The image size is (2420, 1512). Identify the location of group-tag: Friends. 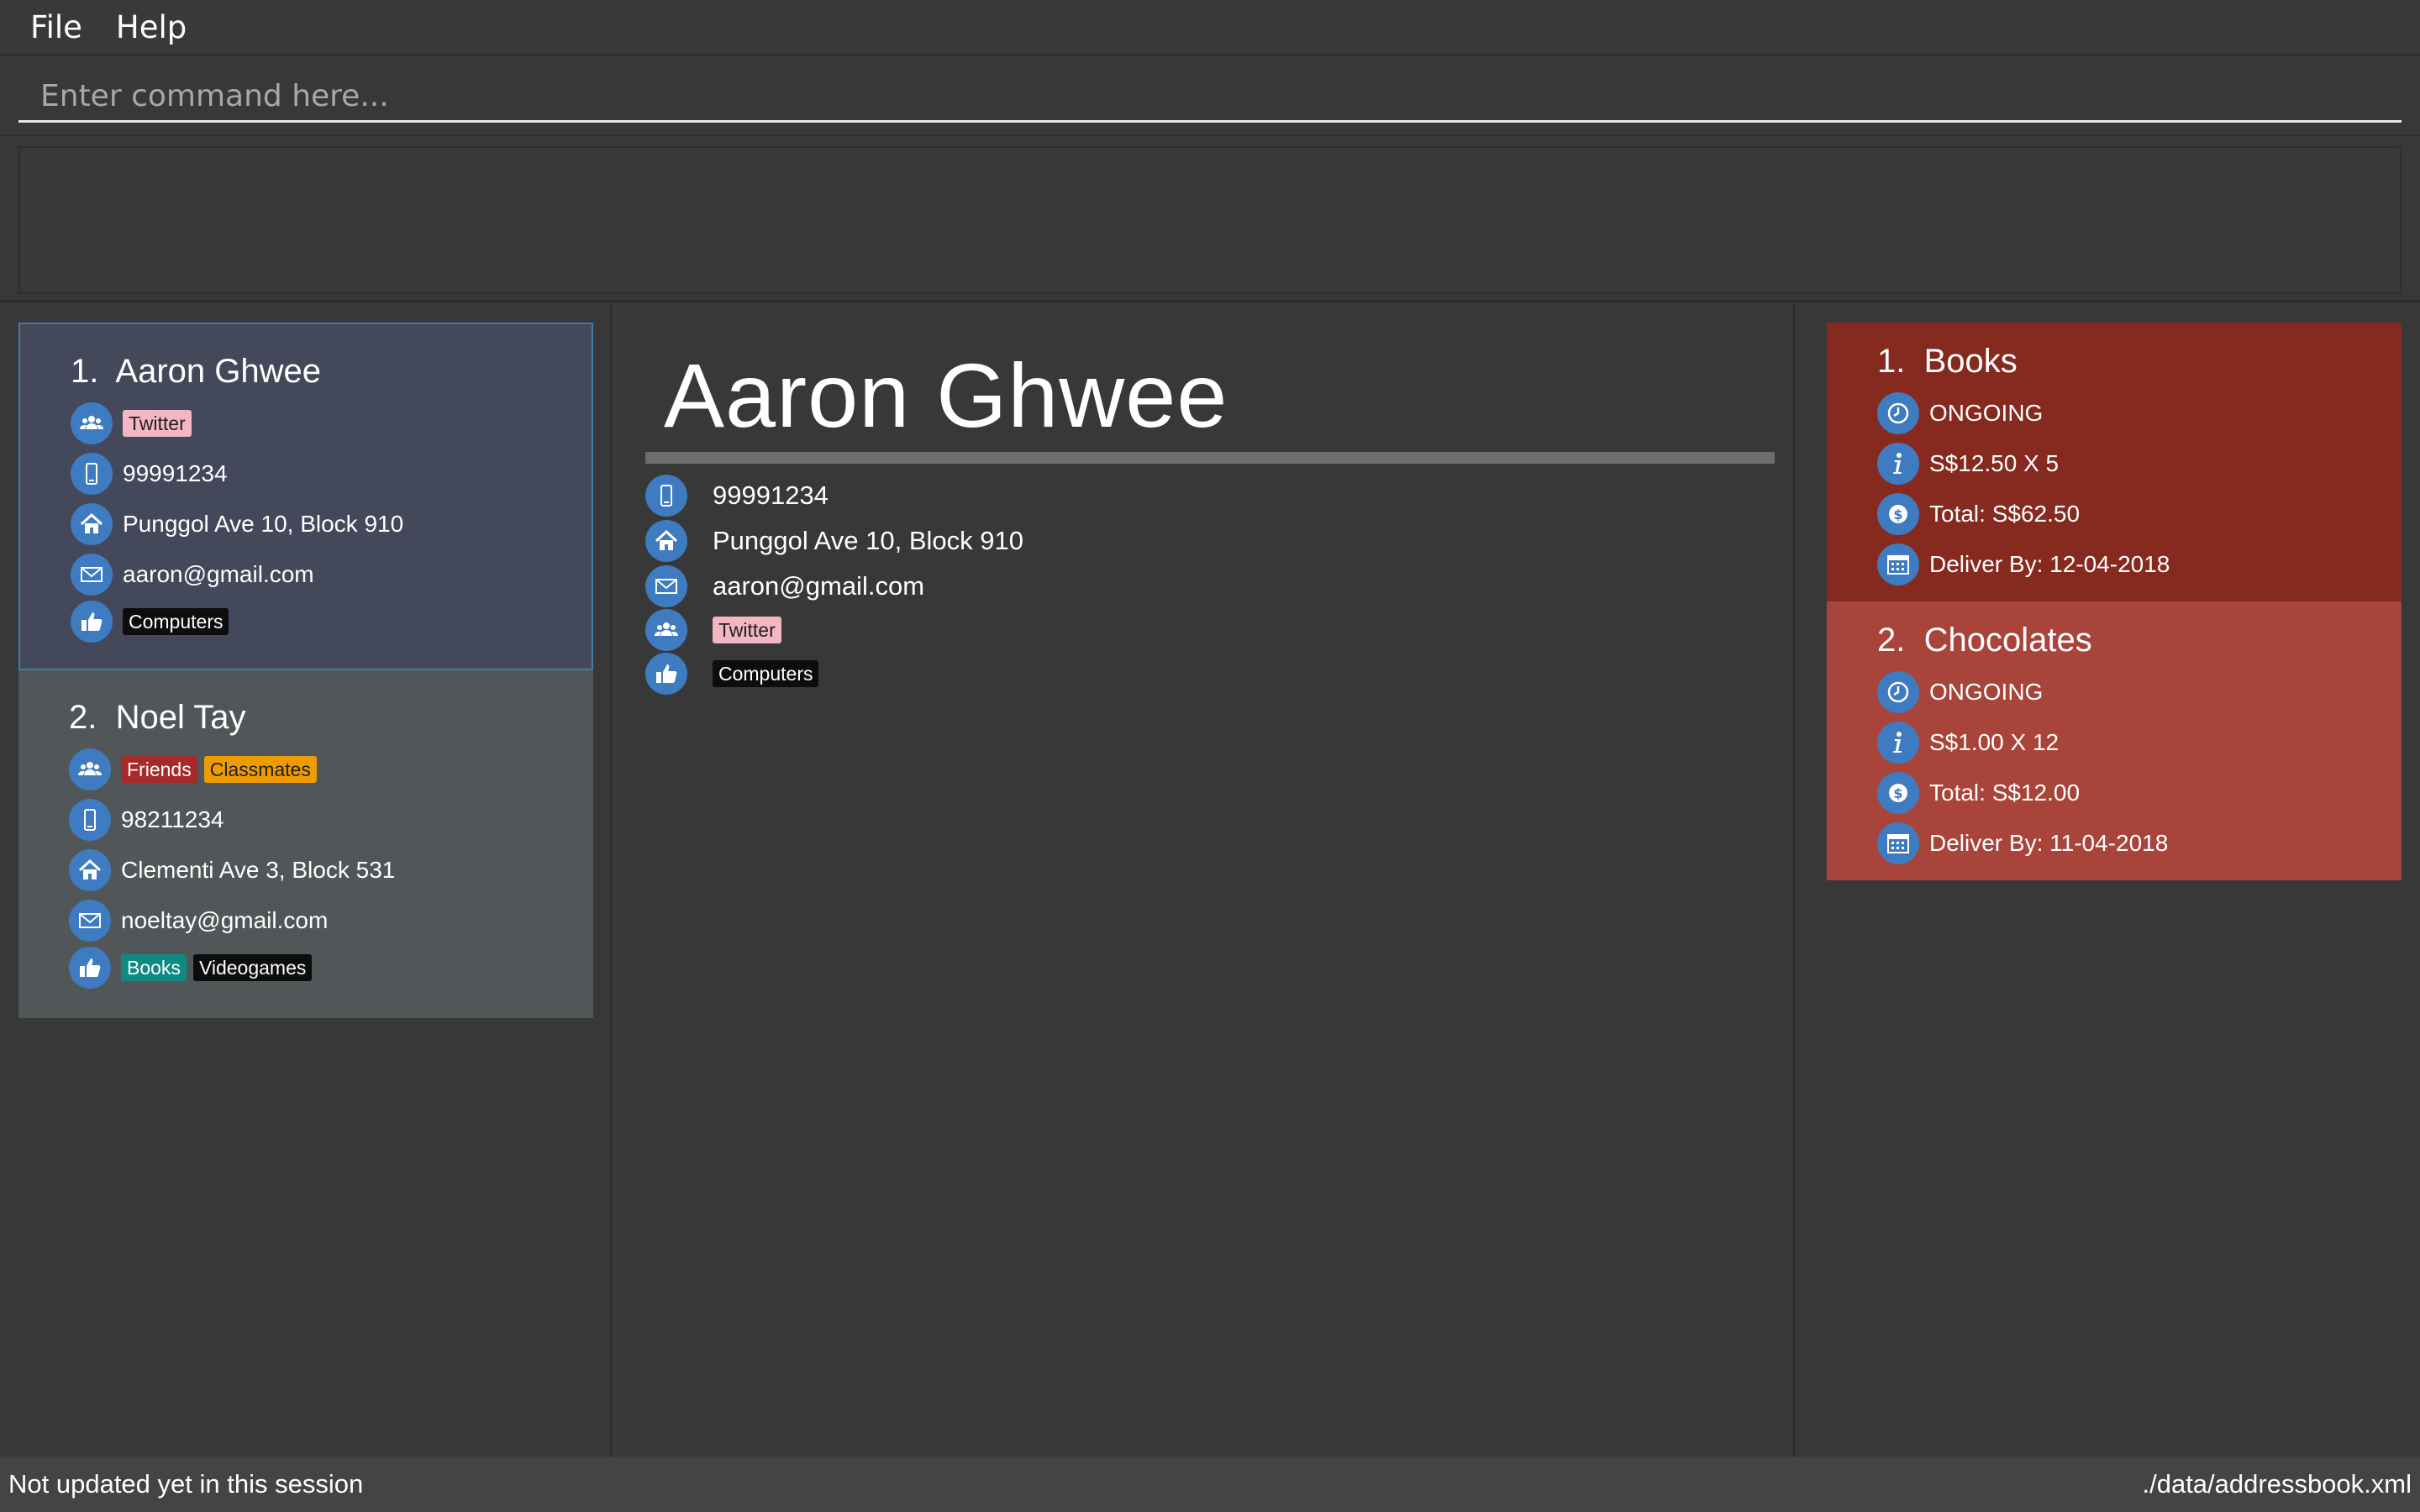
(159, 769).